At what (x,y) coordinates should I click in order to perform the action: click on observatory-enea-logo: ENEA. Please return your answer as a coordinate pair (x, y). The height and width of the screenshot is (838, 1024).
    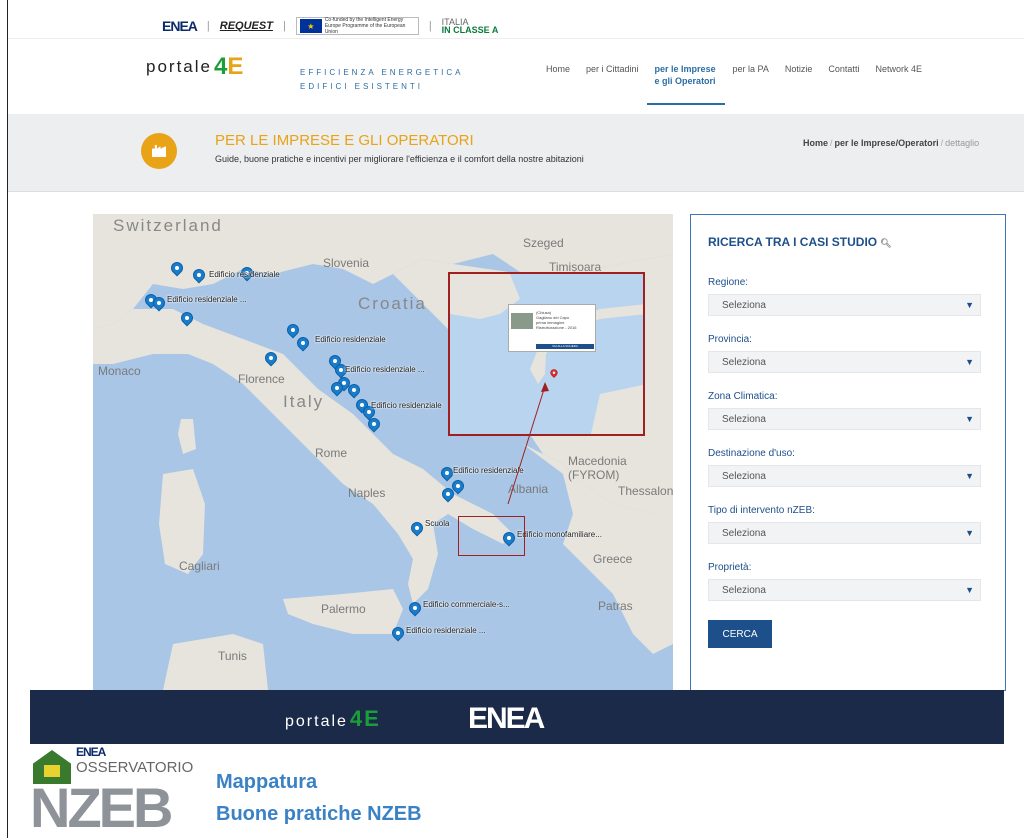
    Looking at the image, I should click on (91, 752).